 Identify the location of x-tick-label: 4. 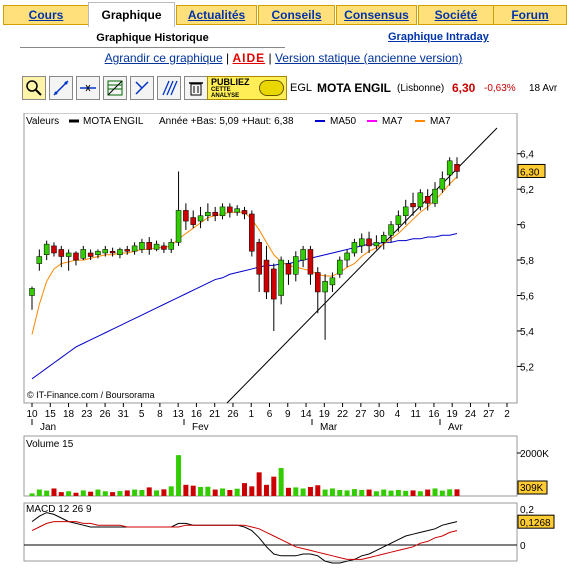
(398, 414).